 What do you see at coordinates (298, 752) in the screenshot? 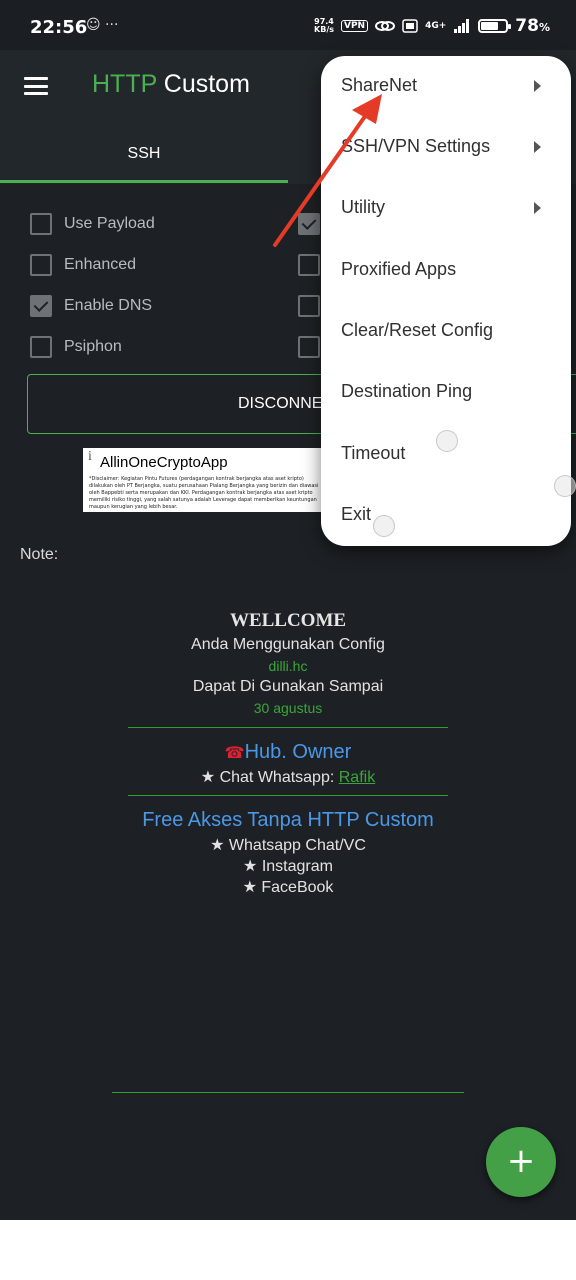
I see `note-owner-title: Hub. Owner` at bounding box center [298, 752].